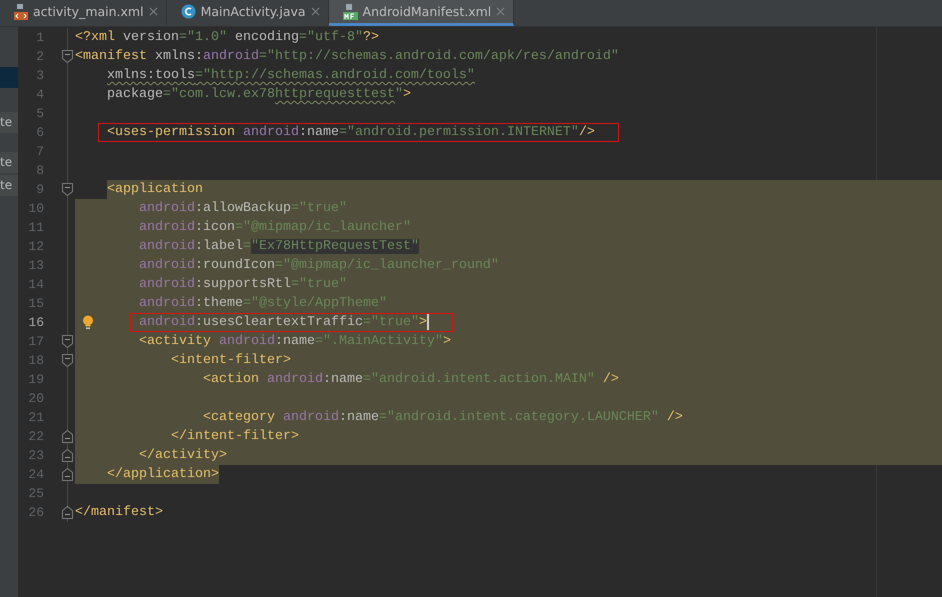 Image resolution: width=942 pixels, height=597 pixels. What do you see at coordinates (151, 75) in the screenshot?
I see `code-token: xmlns:tools` at bounding box center [151, 75].